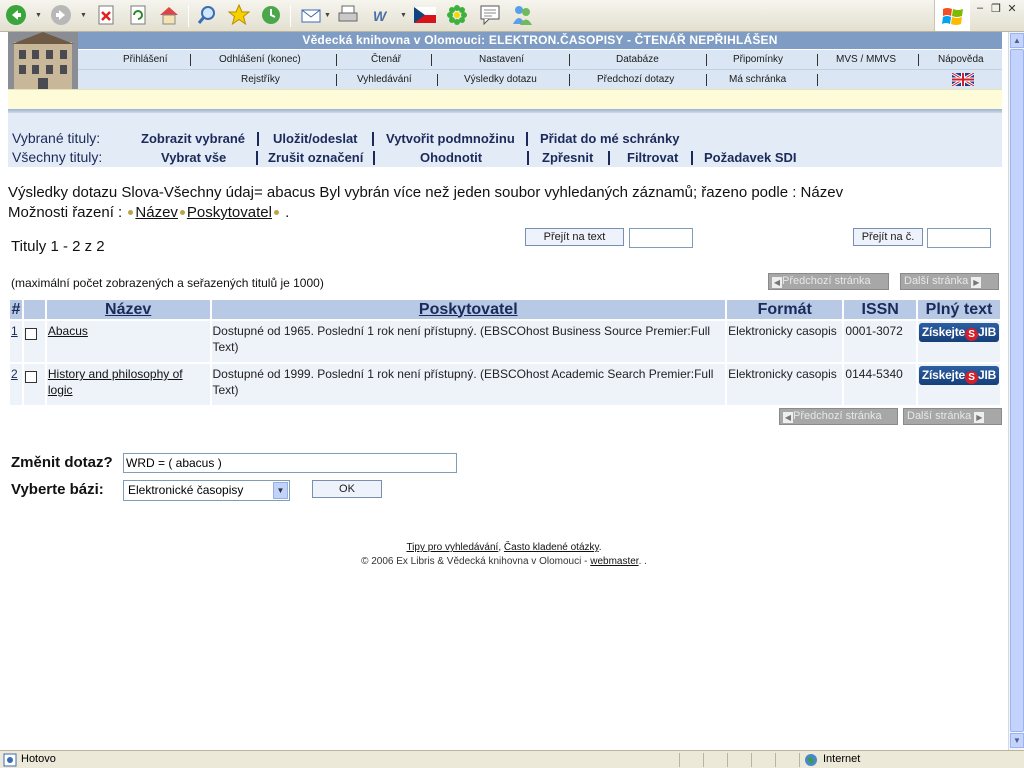 The width and height of the screenshot is (1024, 768). I want to click on goto-text-input, so click(661, 238).